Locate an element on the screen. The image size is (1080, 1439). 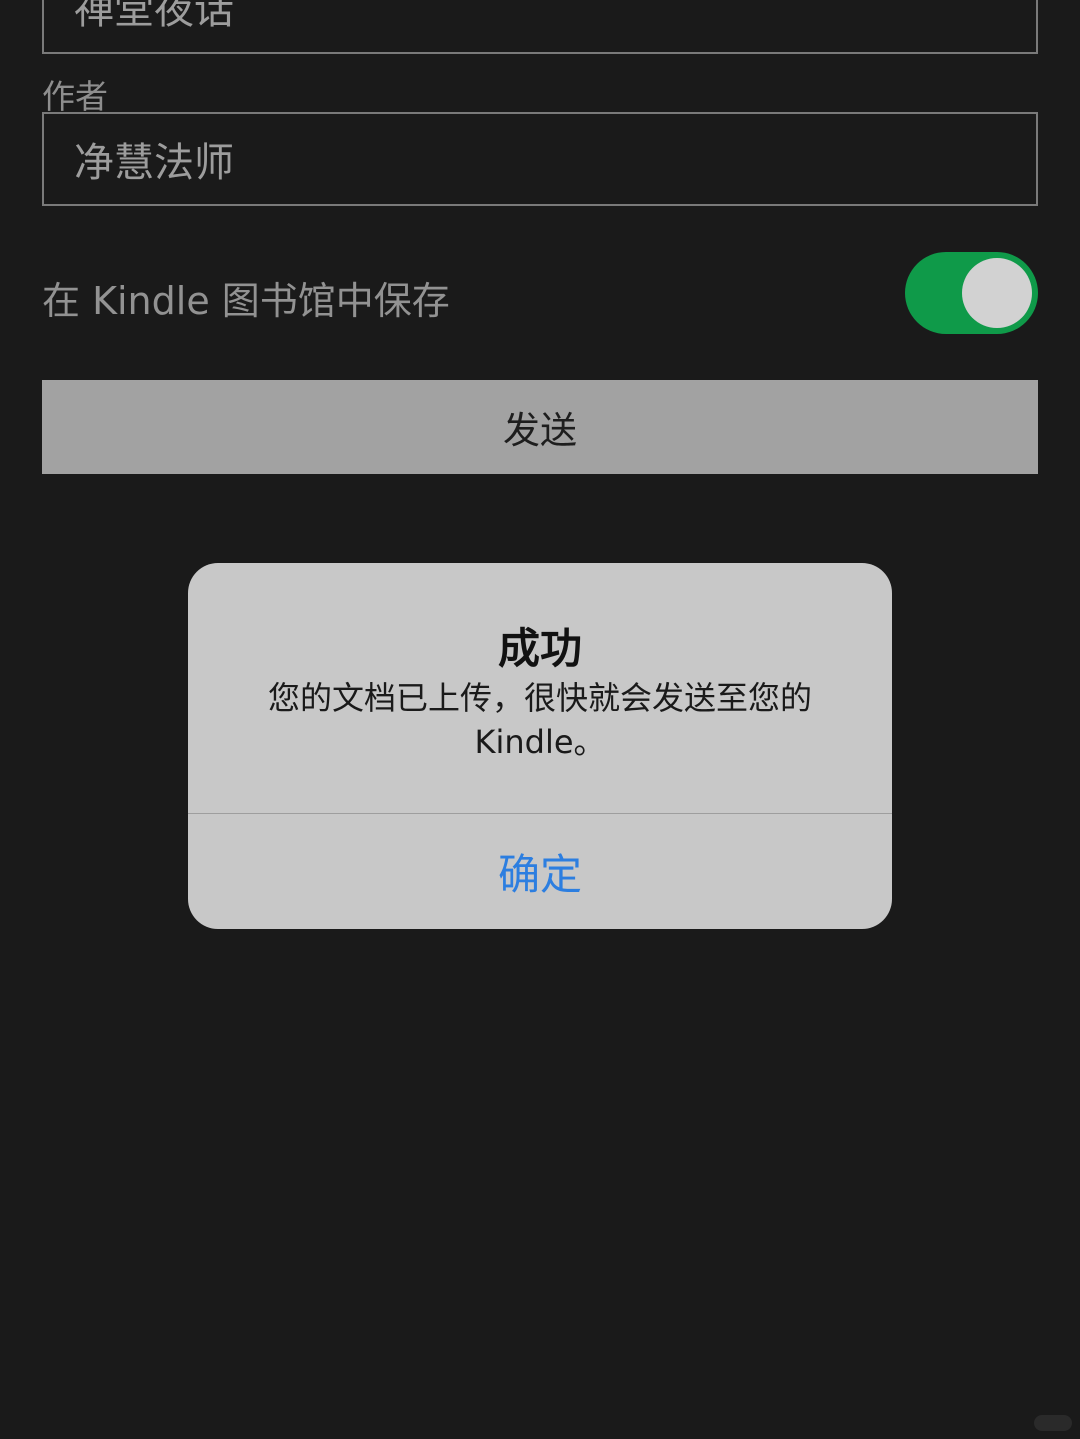
watermark-logo is located at coordinates (1053, 1423).